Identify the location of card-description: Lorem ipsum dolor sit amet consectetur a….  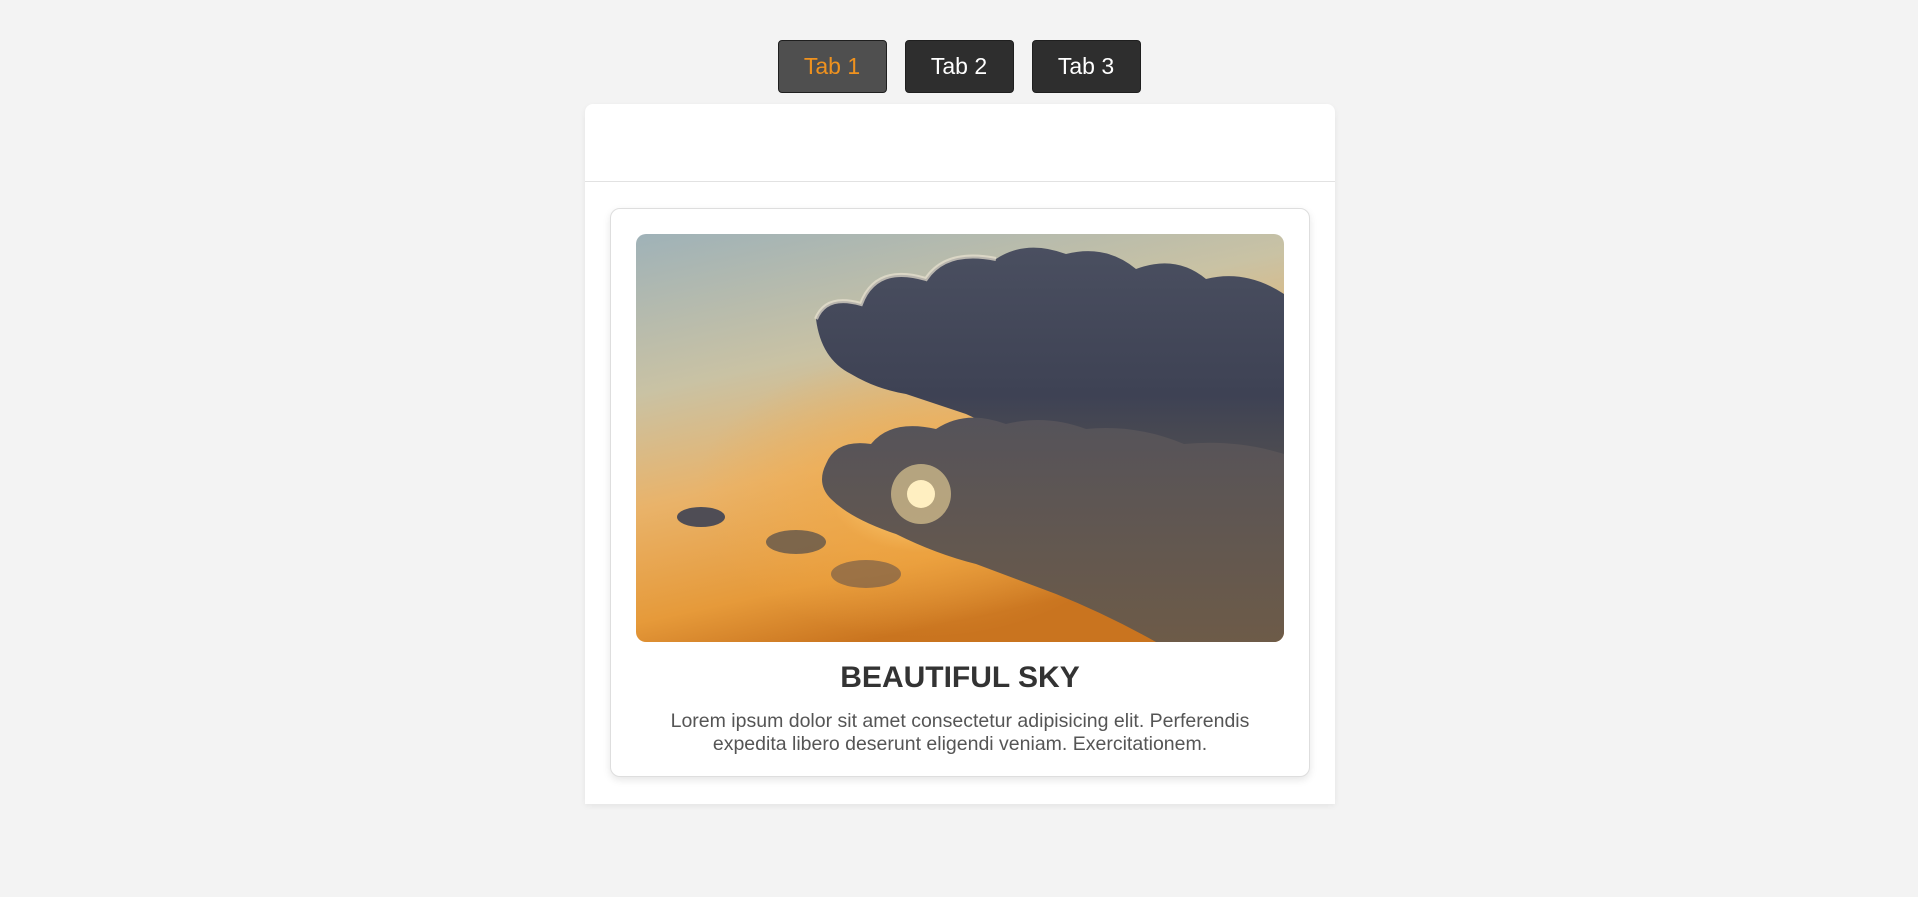
(960, 732).